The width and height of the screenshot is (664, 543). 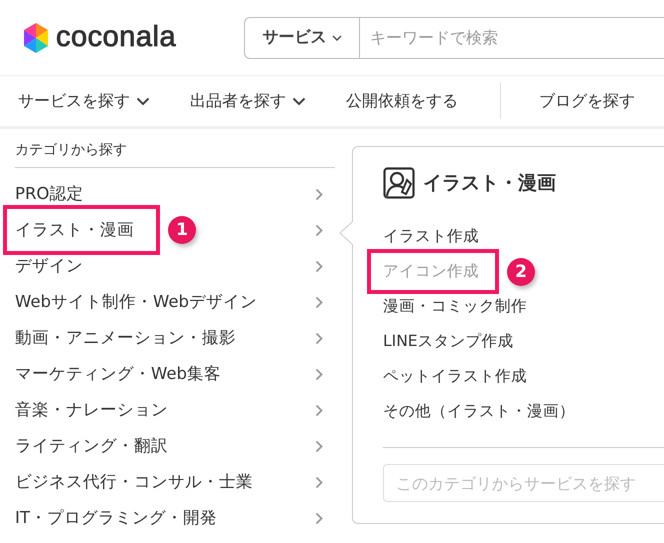 What do you see at coordinates (431, 236) in the screenshot?
I see `subcategory-link: イラスト作成` at bounding box center [431, 236].